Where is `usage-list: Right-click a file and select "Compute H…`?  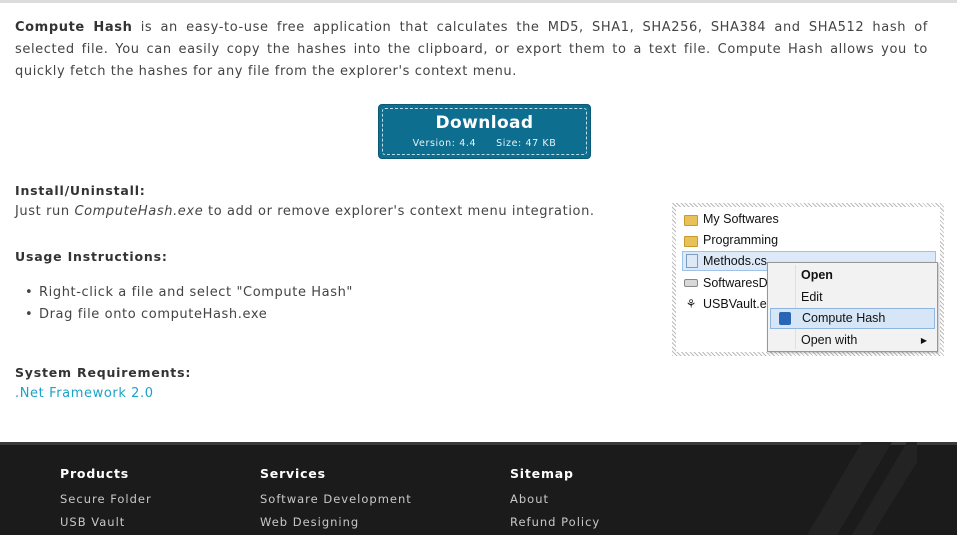 usage-list: Right-click a file and select "Compute H… is located at coordinates (189, 304).